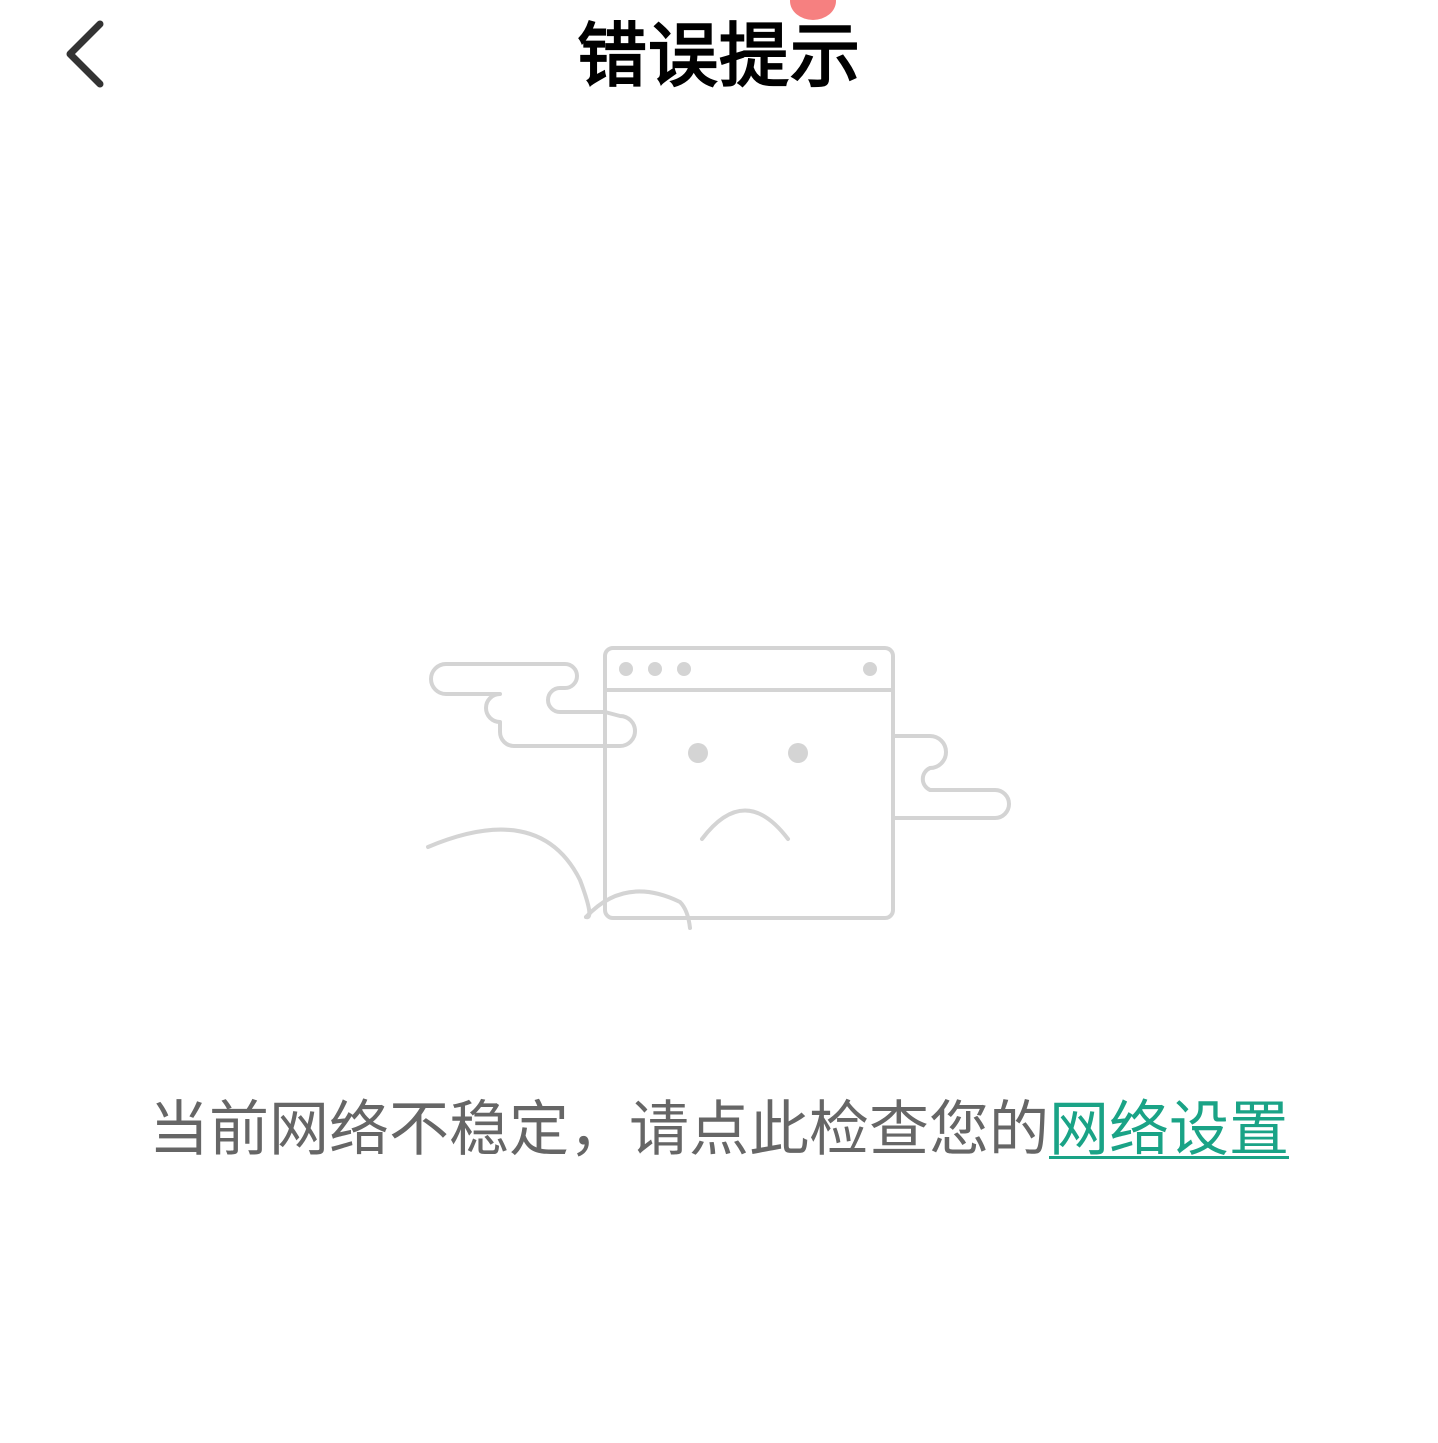 The image size is (1438, 1443). What do you see at coordinates (599, 1130) in the screenshot?
I see `error-message-text: 当前网络不稳定，请点此检查您的` at bounding box center [599, 1130].